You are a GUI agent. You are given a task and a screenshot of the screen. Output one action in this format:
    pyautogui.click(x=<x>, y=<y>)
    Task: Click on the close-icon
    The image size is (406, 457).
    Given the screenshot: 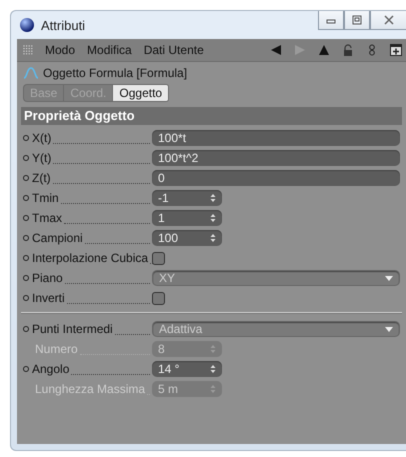 What is the action you would take?
    pyautogui.click(x=388, y=20)
    